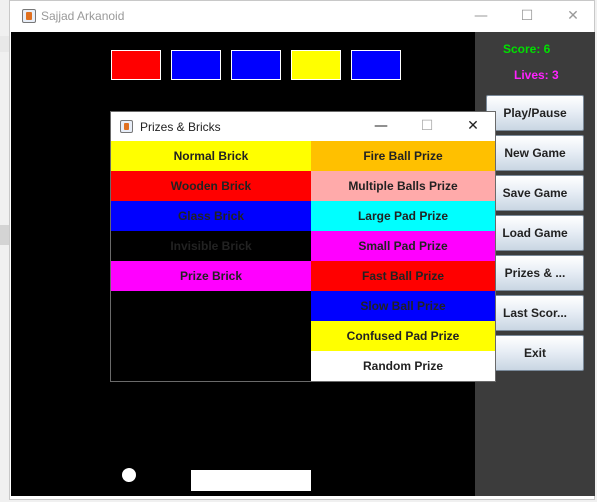 Image resolution: width=597 pixels, height=502 pixels. What do you see at coordinates (403, 246) in the screenshot?
I see `prize-type-cell: Small Pad Prize` at bounding box center [403, 246].